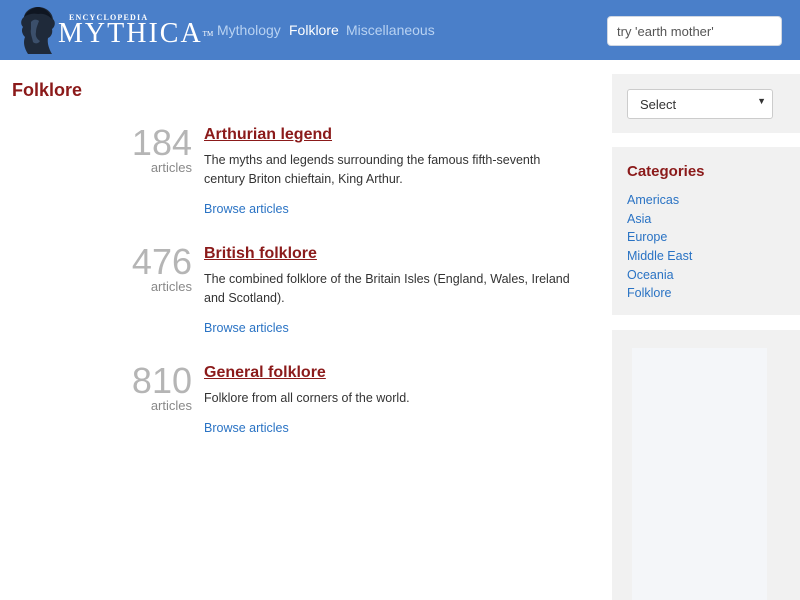 Image resolution: width=800 pixels, height=600 pixels. Describe the element at coordinates (47, 90) in the screenshot. I see `page-title: Folklore` at that location.